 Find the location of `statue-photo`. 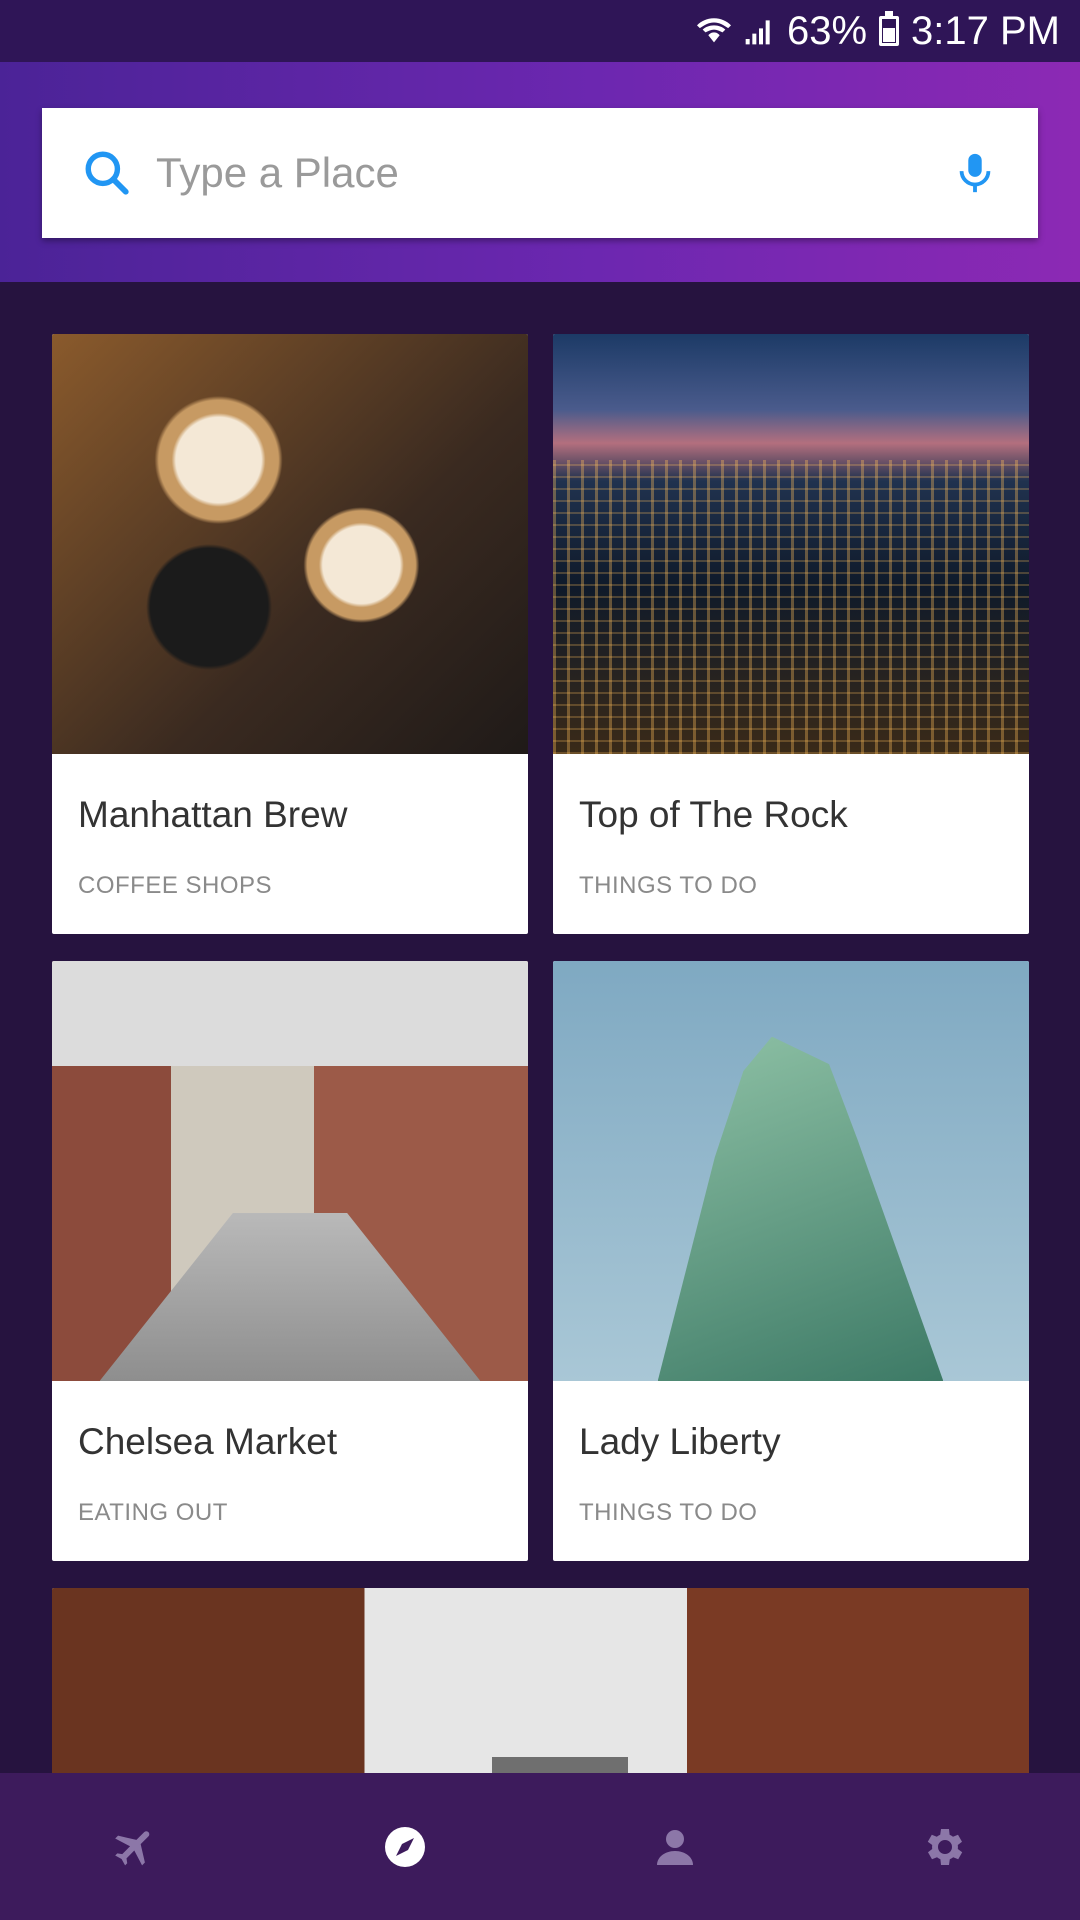

statue-photo is located at coordinates (791, 1171).